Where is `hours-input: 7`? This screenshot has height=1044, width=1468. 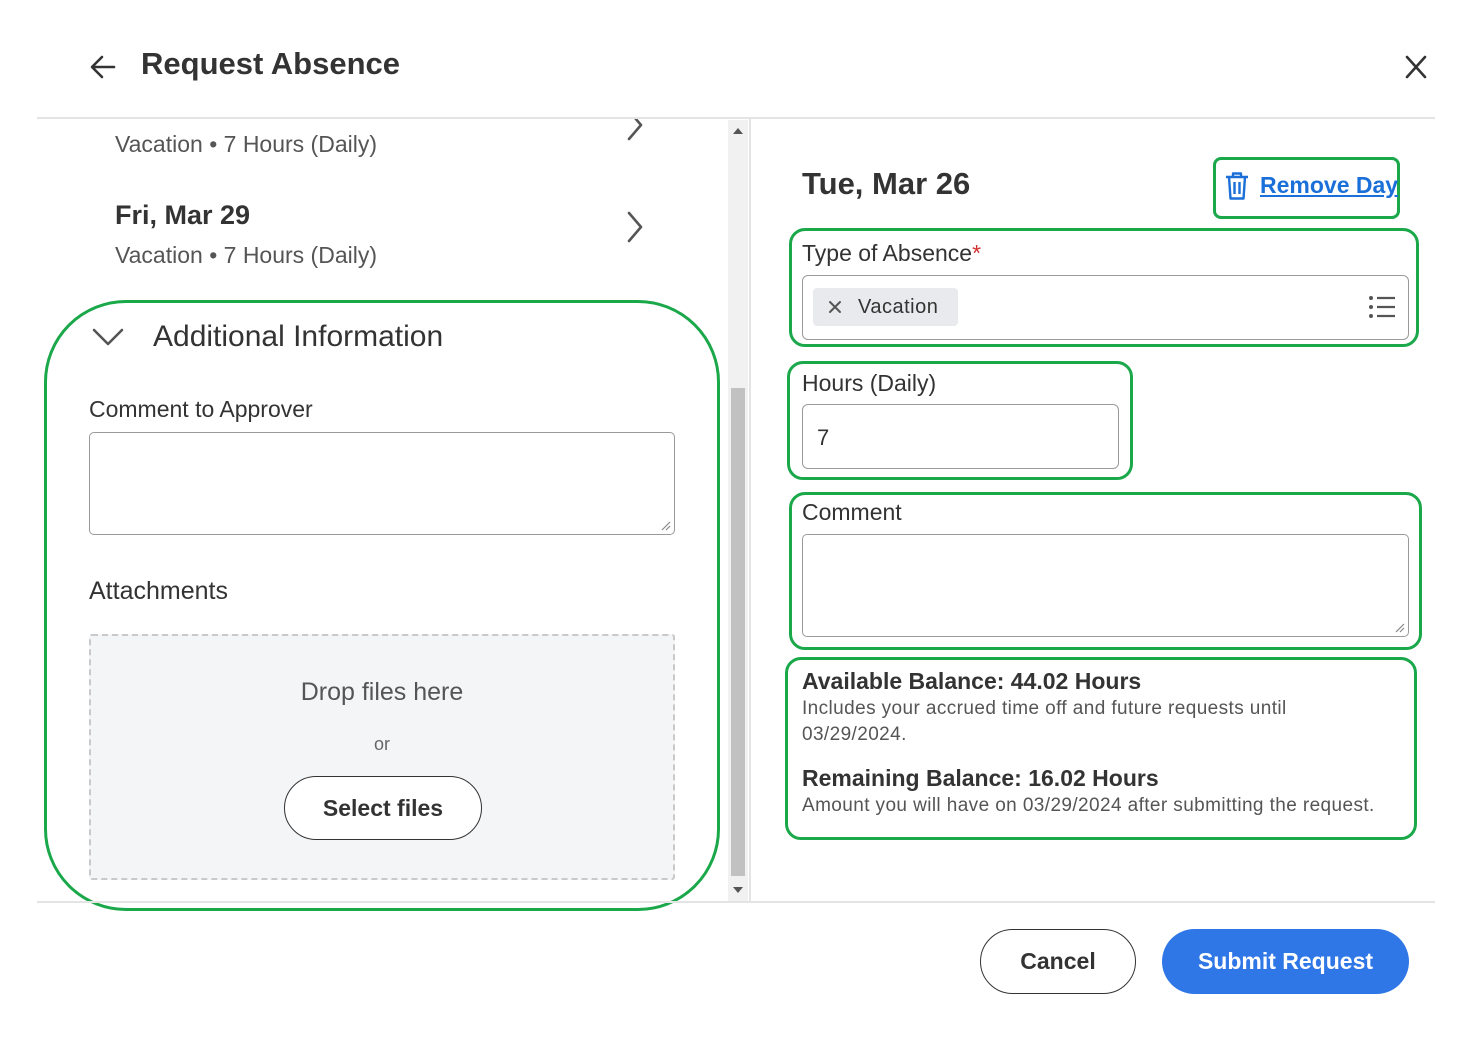 hours-input: 7 is located at coordinates (960, 436).